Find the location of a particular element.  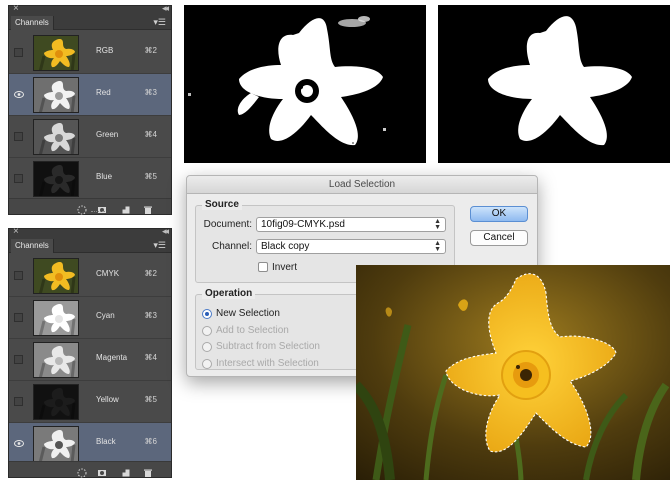

channel-row-yellow: Yellow ⌘5 is located at coordinates (90, 402).